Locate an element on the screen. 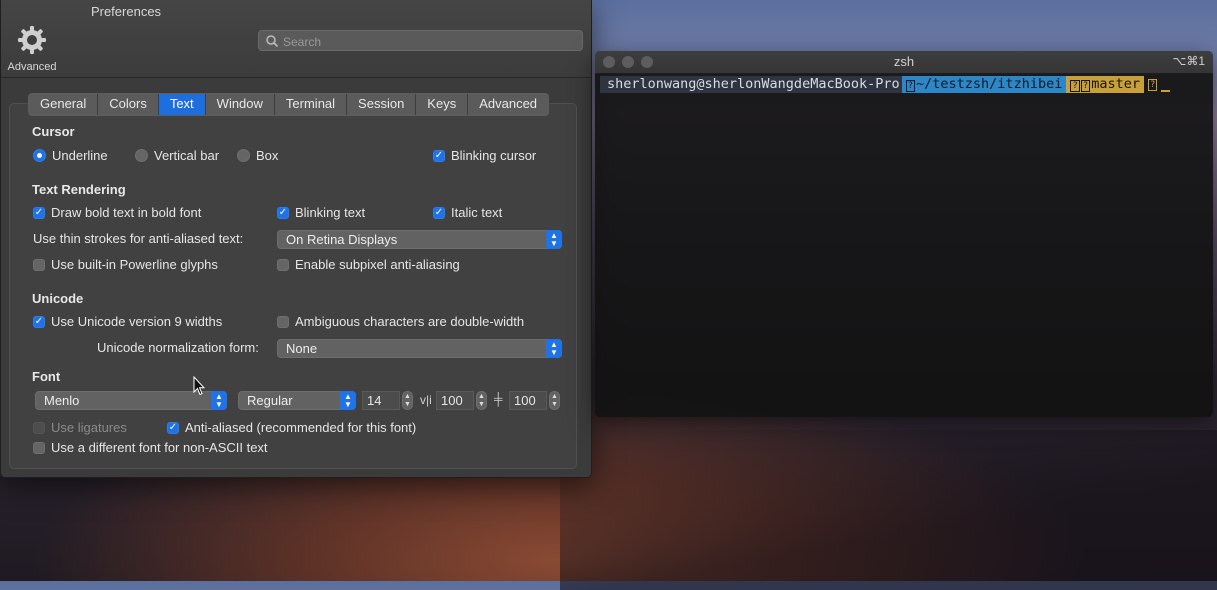 This screenshot has height=590, width=1217. cursor-vertical-bar-radio: Vertical bar is located at coordinates (177, 155).